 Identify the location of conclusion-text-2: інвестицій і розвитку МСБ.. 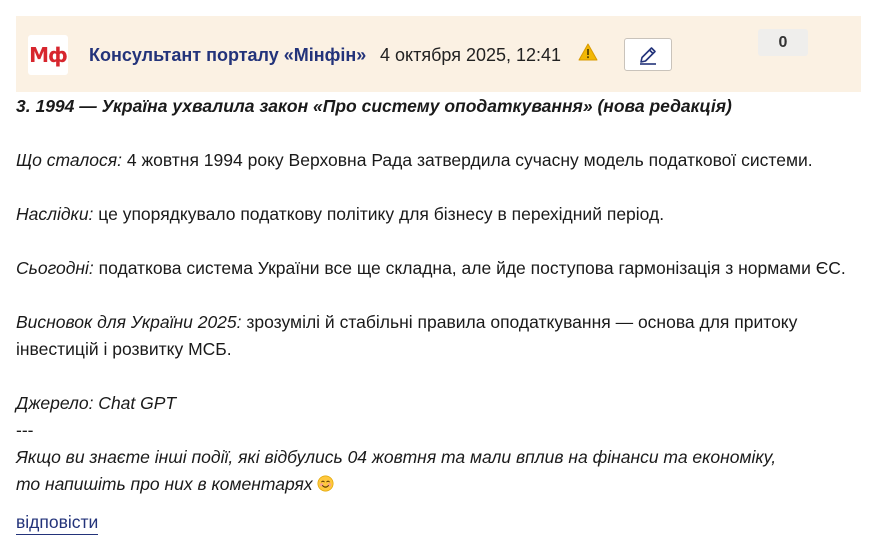
(124, 349).